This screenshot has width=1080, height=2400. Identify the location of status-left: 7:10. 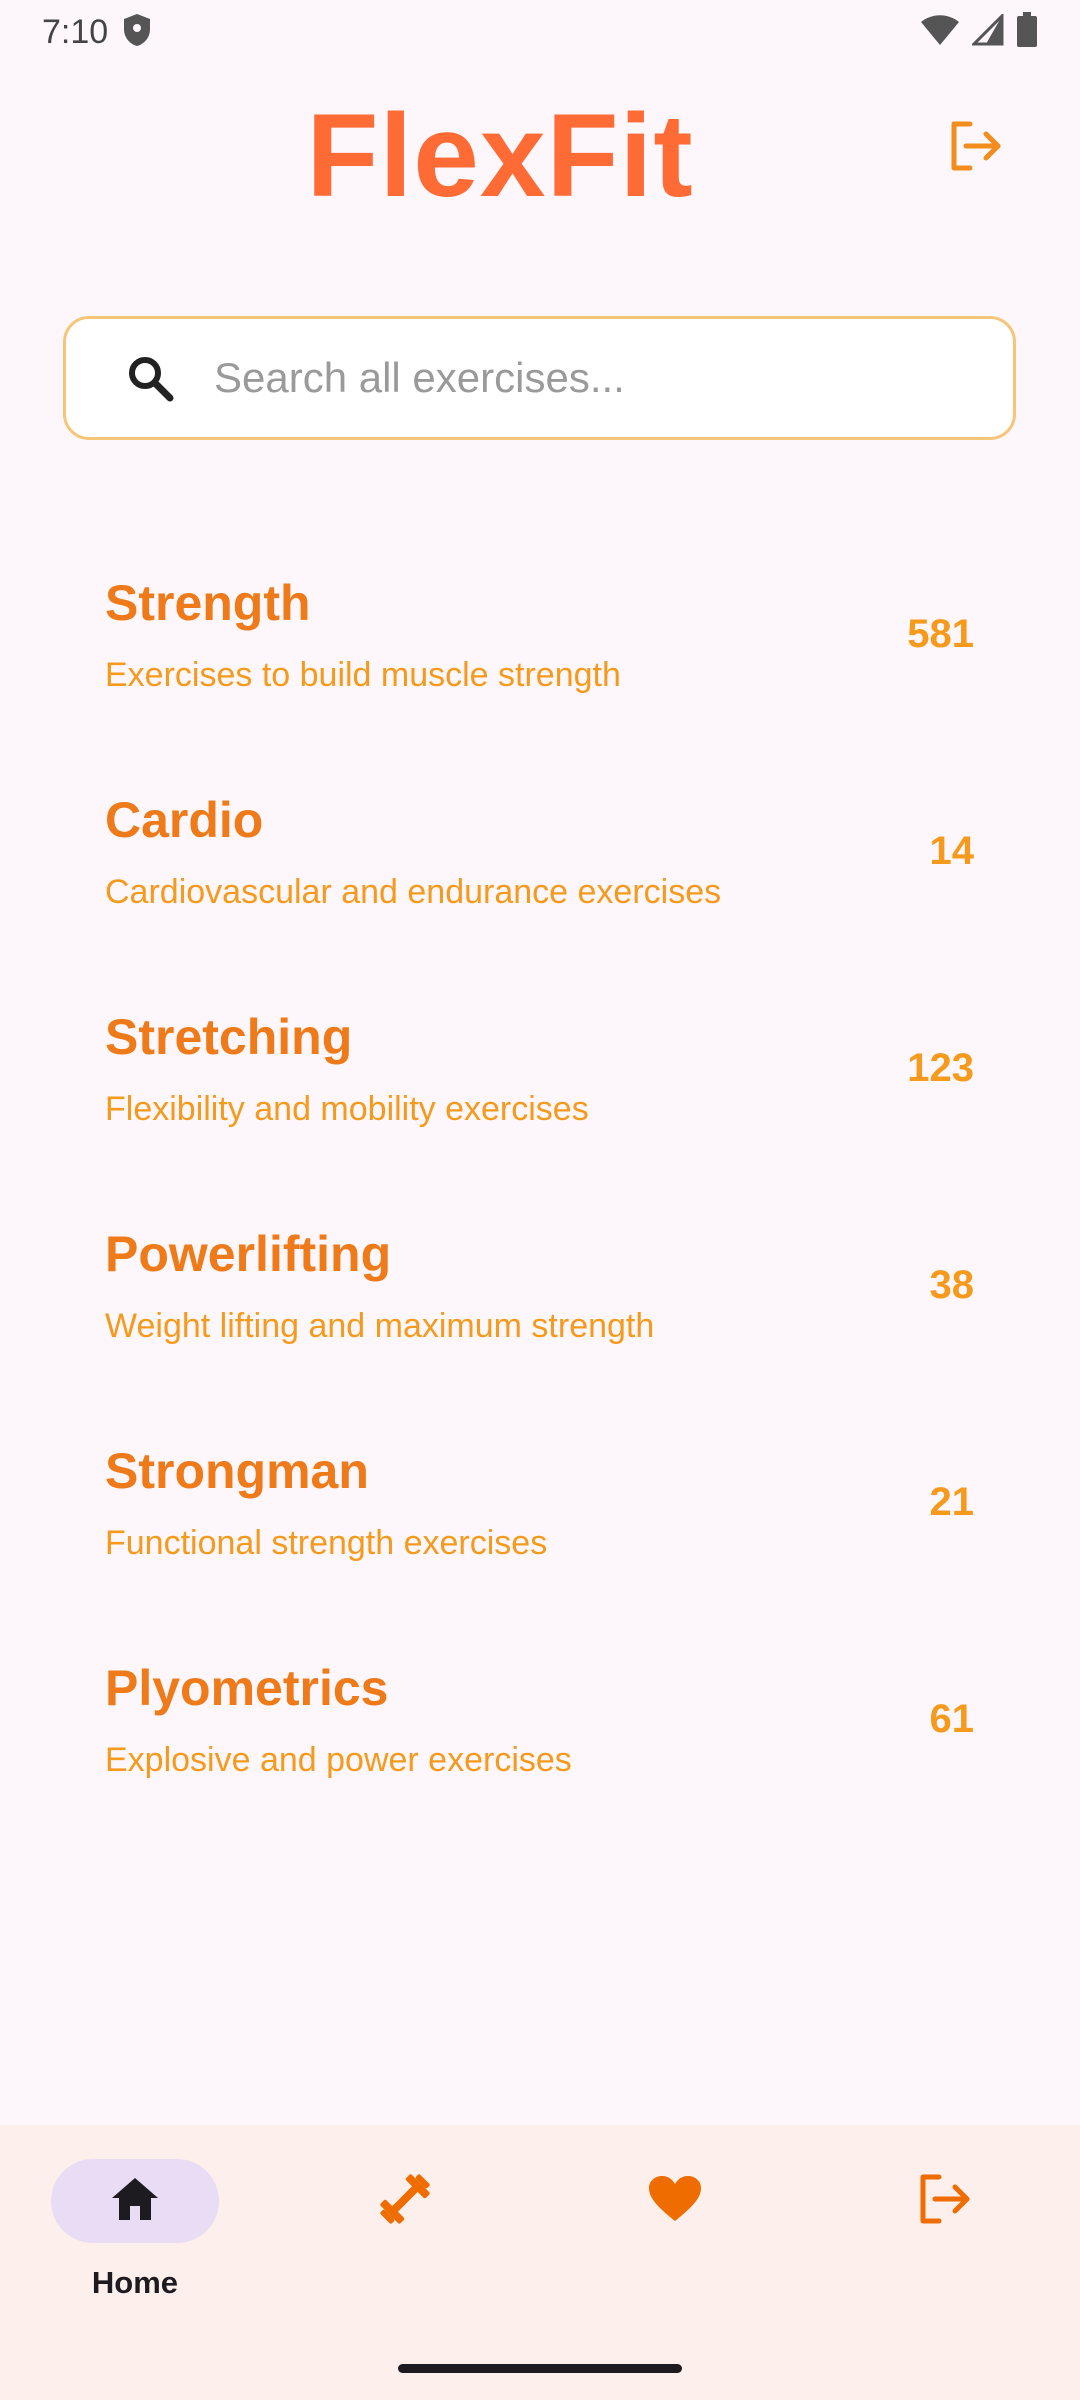
(97, 32).